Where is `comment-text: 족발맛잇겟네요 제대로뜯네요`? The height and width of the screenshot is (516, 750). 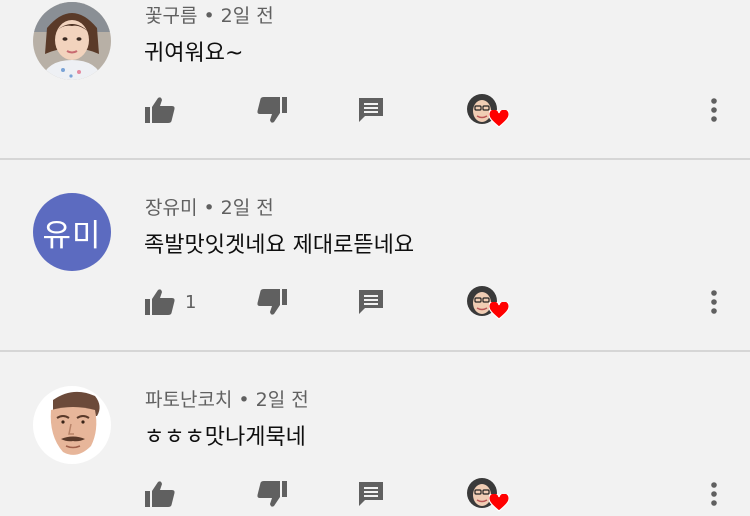
comment-text: 족발맛잇겟네요 제대로뜯네요 is located at coordinates (279, 245).